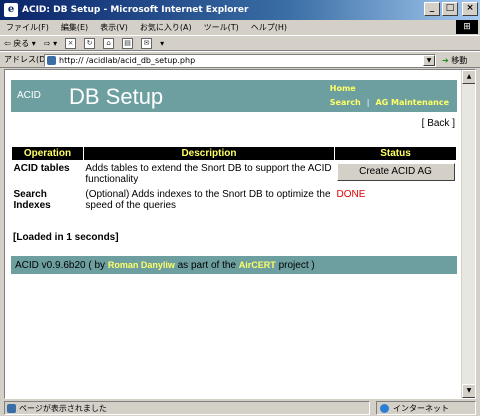  What do you see at coordinates (257, 265) in the screenshot?
I see `aircert-link: AirCERT` at bounding box center [257, 265].